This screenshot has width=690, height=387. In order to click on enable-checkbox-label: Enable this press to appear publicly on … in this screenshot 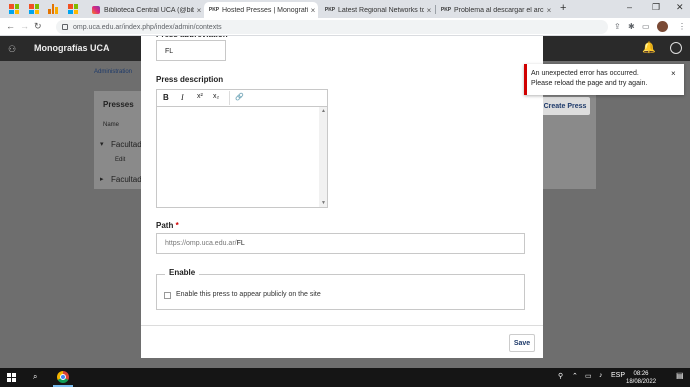, I will do `click(248, 294)`.